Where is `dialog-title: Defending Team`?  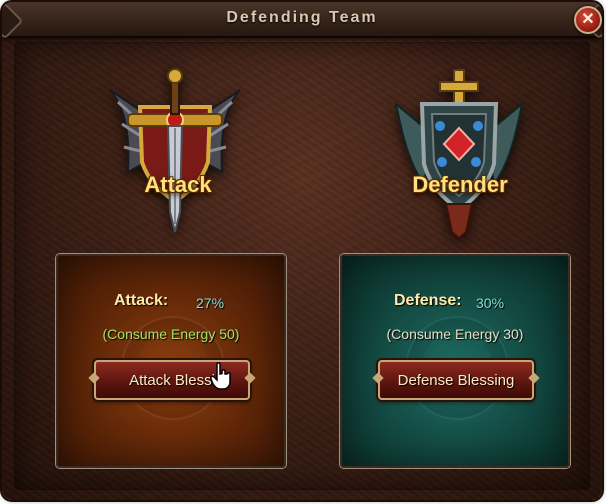 dialog-title: Defending Team is located at coordinates (302, 17).